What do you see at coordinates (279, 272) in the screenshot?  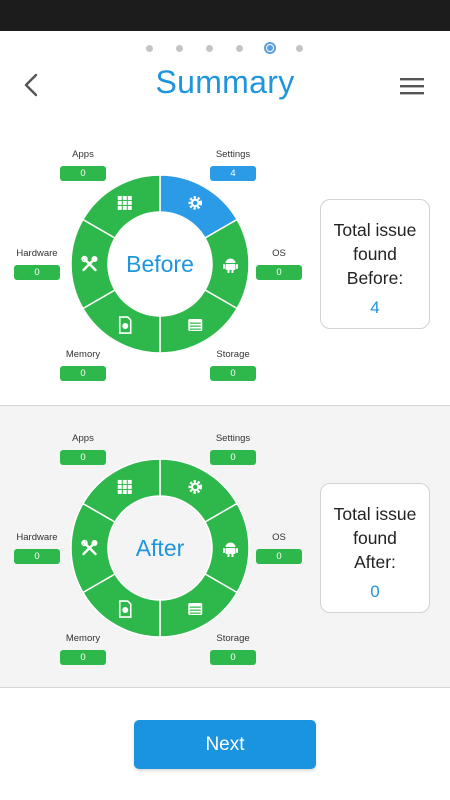 I see `before-os-count: 0` at bounding box center [279, 272].